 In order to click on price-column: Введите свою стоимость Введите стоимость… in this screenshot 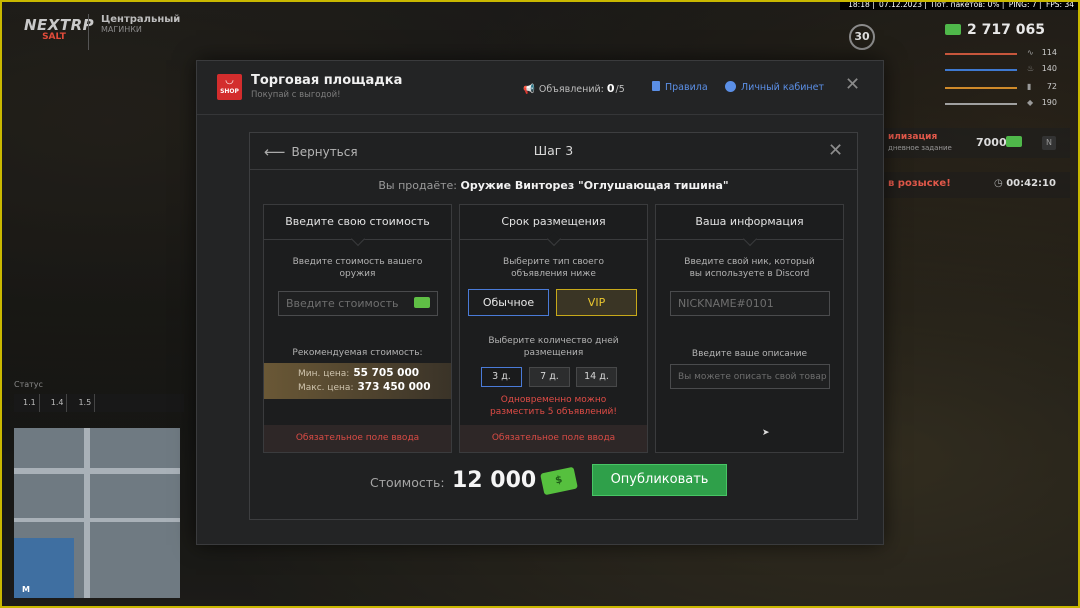, I will do `click(357, 328)`.